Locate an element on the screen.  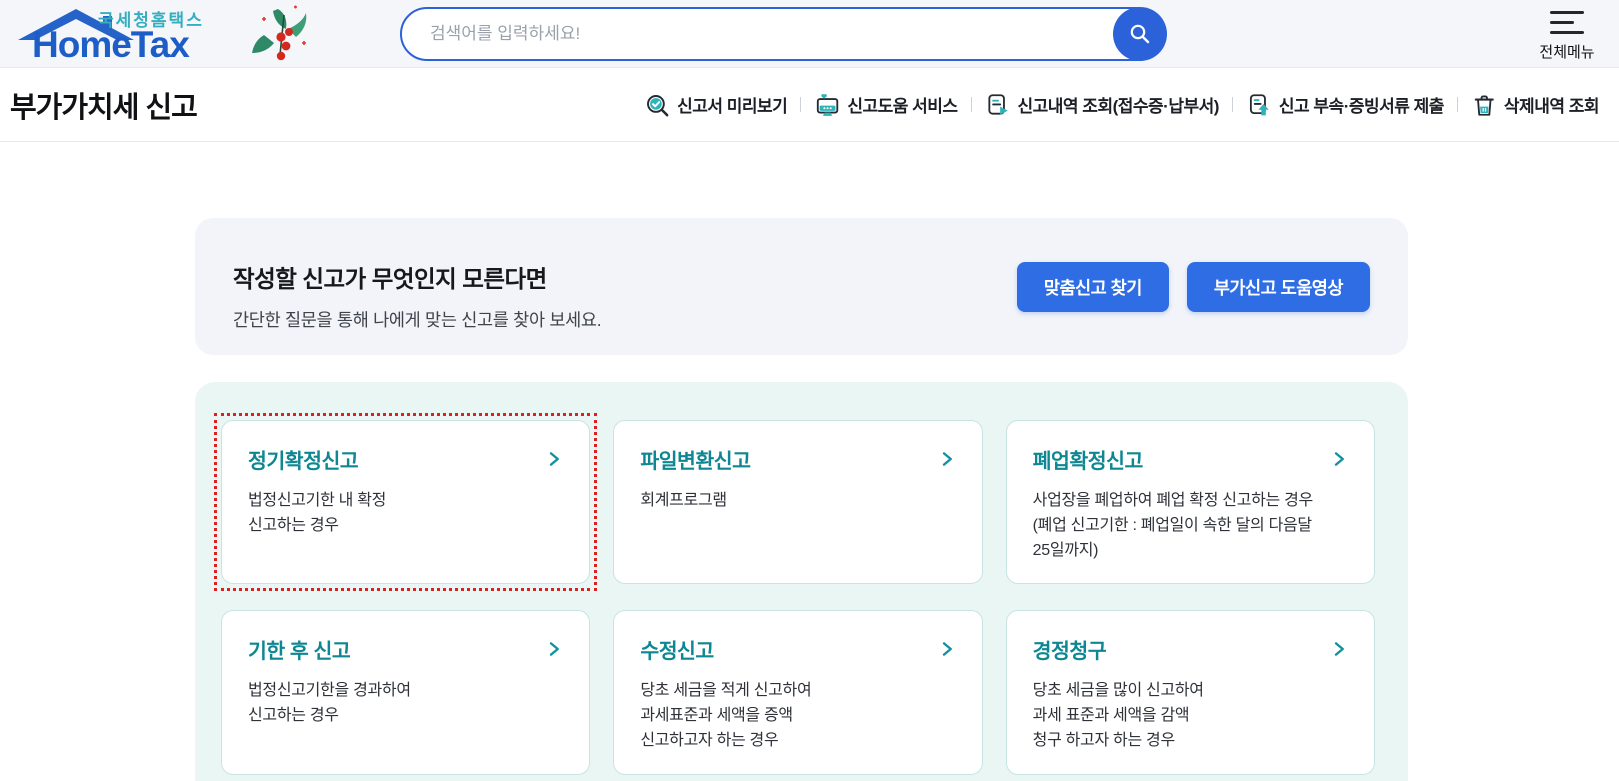
toolbar-item-label: 신고내역 조회(접수증·납부서) is located at coordinates (1118, 106).